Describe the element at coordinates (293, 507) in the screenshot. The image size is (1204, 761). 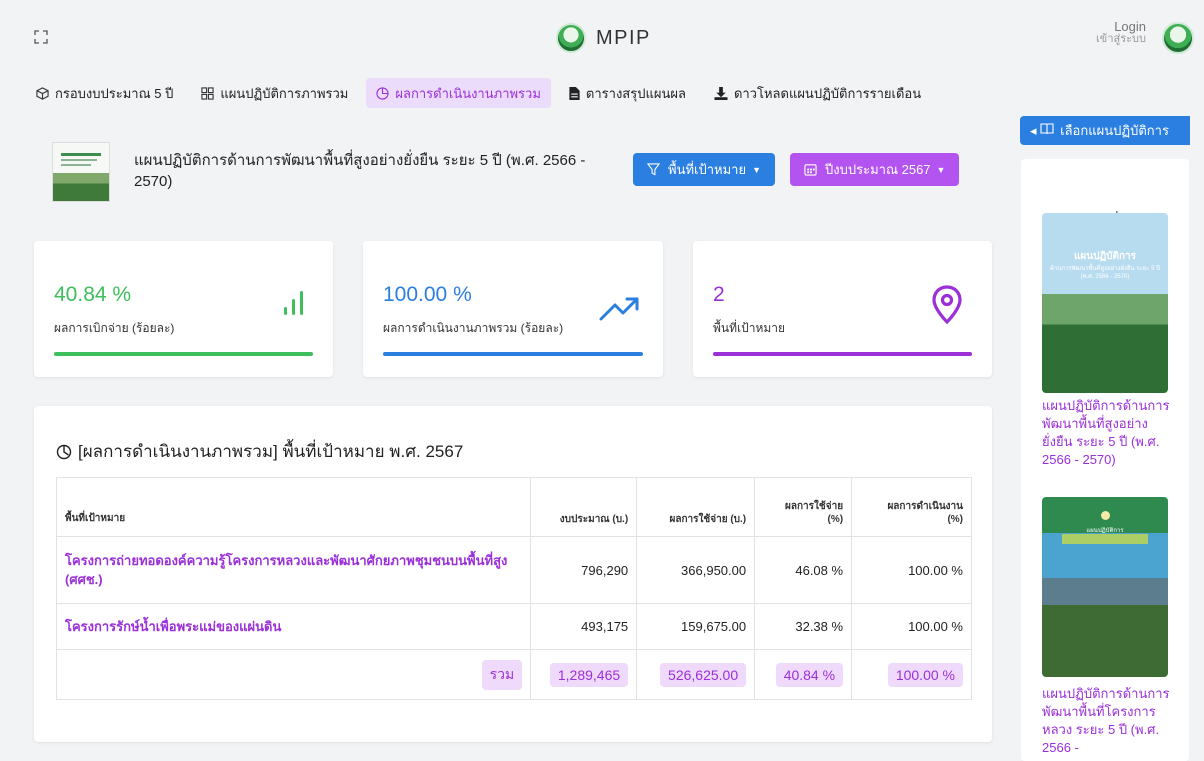
I see `col-header-target-area: พื้นที่เป้าหมาย` at that location.